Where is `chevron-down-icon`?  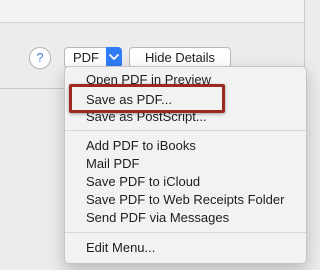 chevron-down-icon is located at coordinates (114, 57).